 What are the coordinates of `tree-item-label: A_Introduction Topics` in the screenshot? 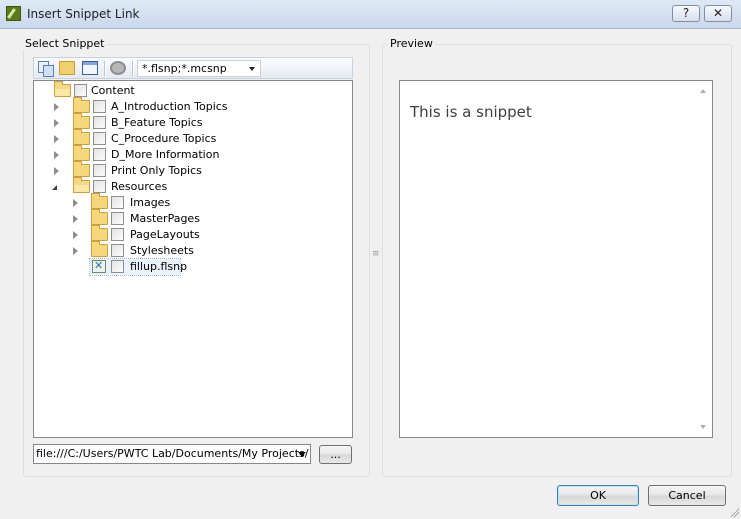 It's located at (169, 106).